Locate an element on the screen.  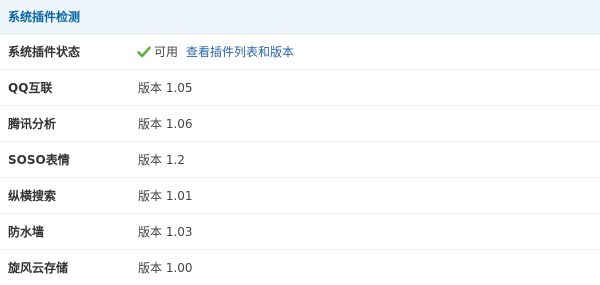
plugin-row: 纵横搜索 版本 1.01 is located at coordinates (300, 196).